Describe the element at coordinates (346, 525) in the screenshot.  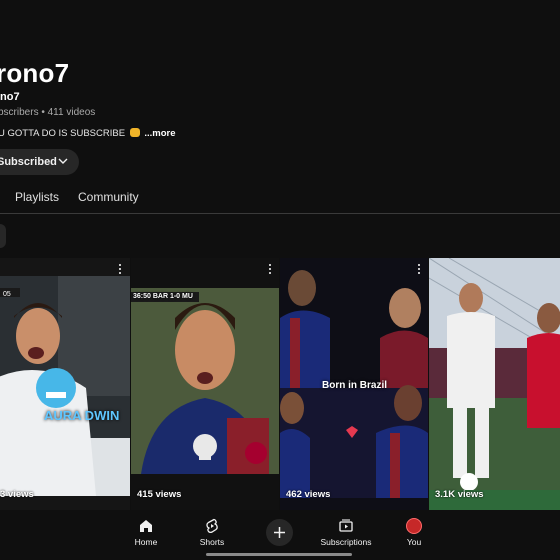
I see `subscriptions-icon` at that location.